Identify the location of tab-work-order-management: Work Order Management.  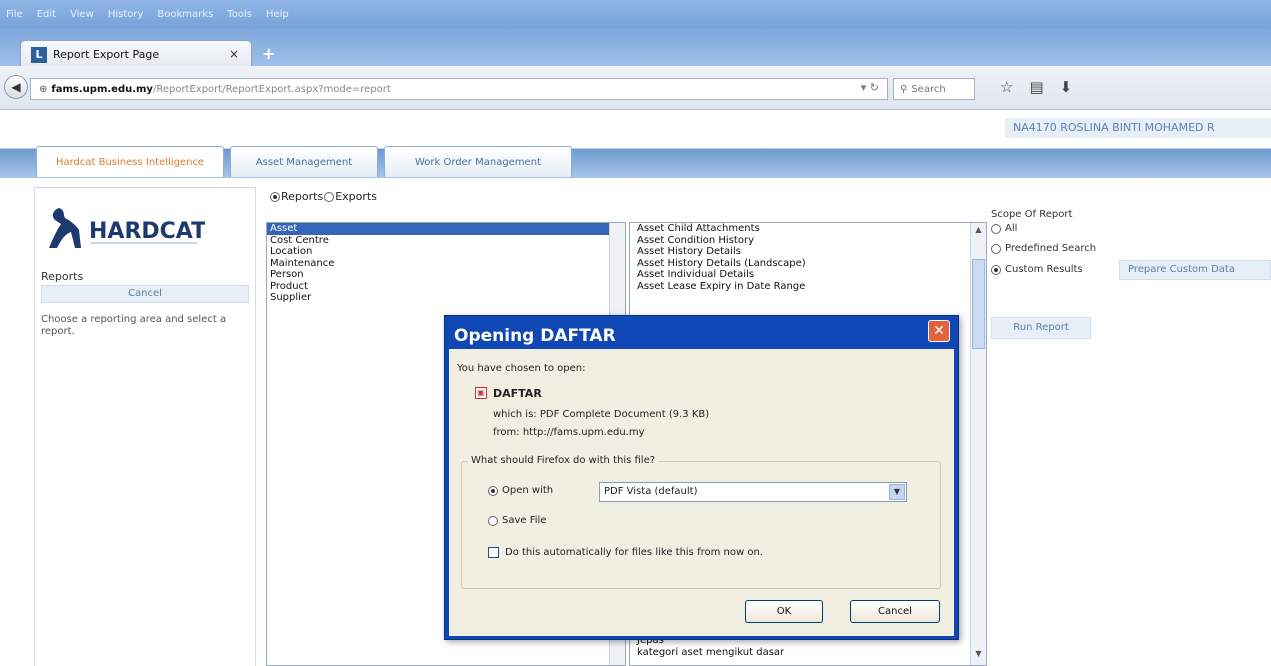
(478, 161).